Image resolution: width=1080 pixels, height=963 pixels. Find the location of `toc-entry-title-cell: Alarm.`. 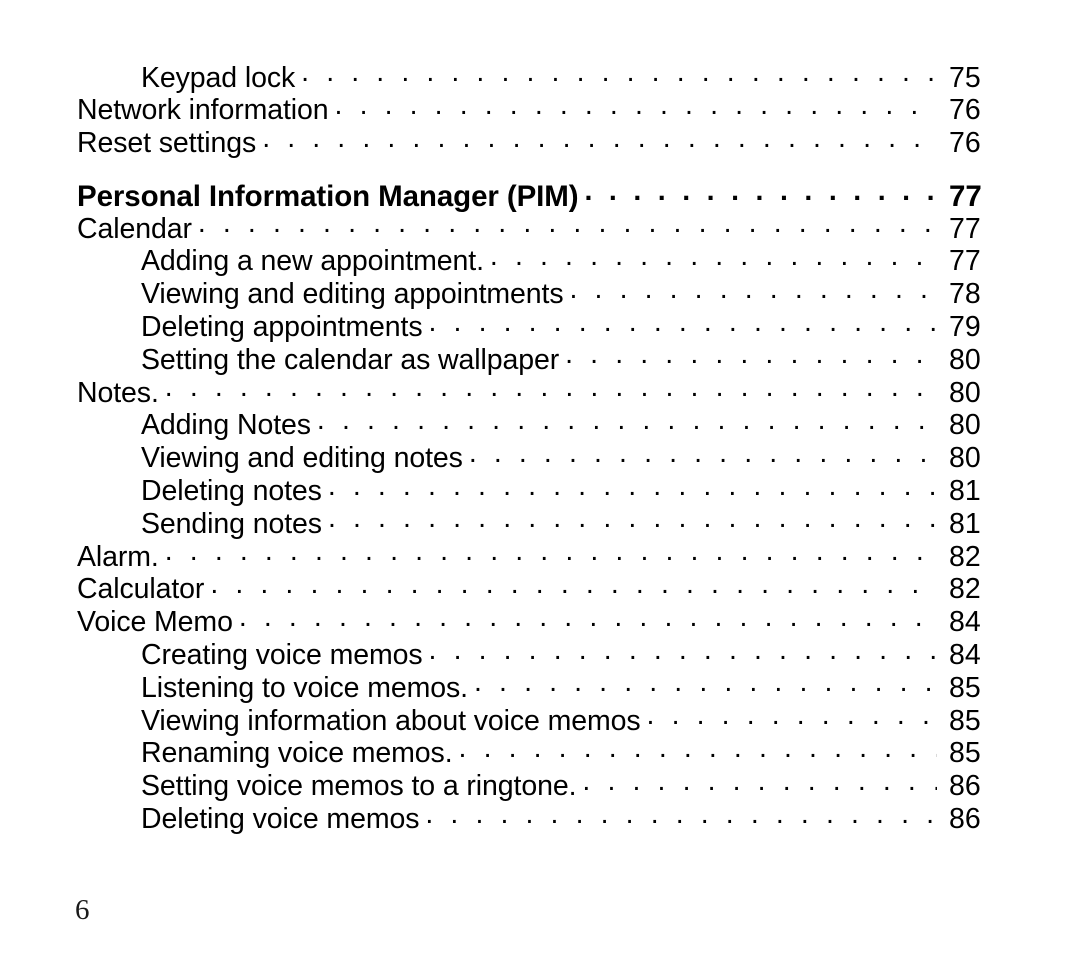

toc-entry-title-cell: Alarm. is located at coordinates (471, 555).